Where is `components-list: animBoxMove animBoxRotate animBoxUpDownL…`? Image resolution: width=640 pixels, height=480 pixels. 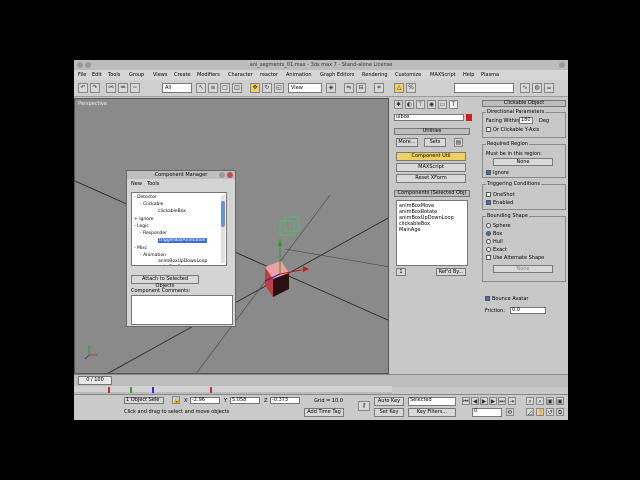 components-list: animBoxMove animBoxRotate animBoxUpDownL… is located at coordinates (432, 233).